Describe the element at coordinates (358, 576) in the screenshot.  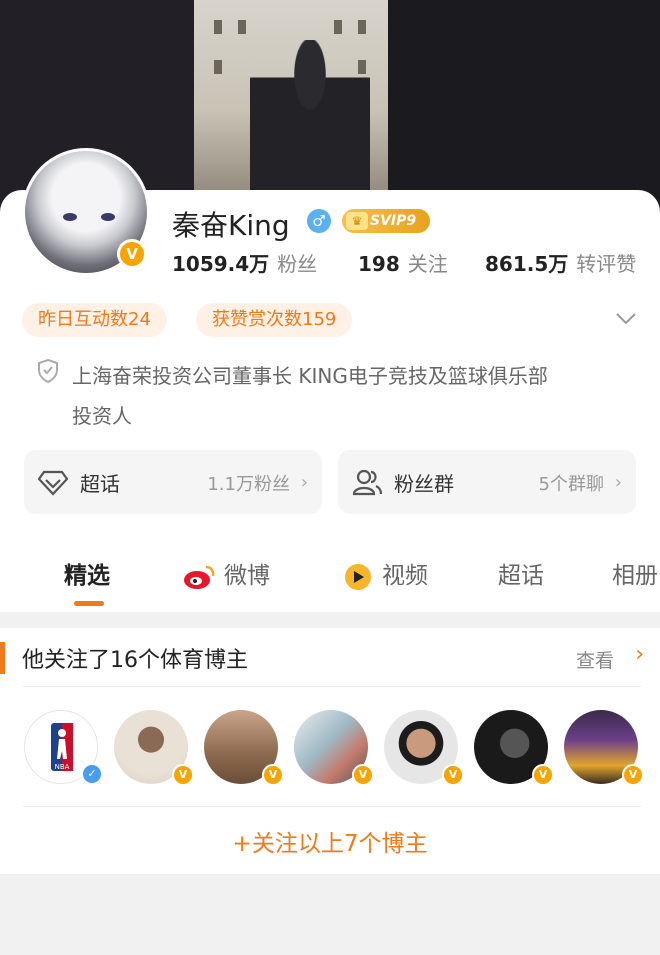
I see `video-icon` at that location.